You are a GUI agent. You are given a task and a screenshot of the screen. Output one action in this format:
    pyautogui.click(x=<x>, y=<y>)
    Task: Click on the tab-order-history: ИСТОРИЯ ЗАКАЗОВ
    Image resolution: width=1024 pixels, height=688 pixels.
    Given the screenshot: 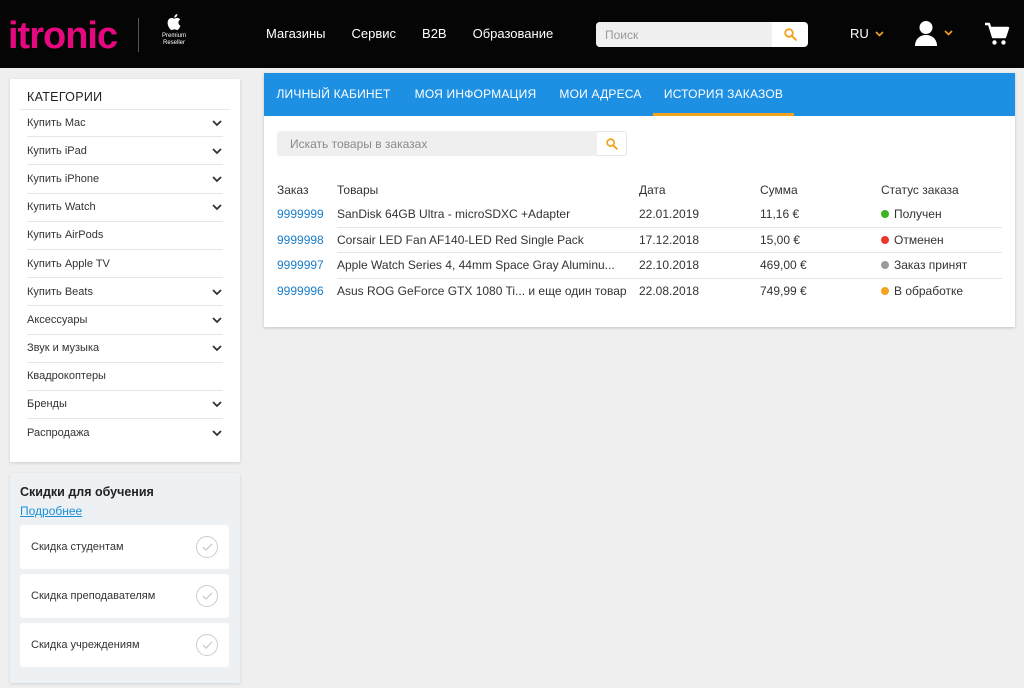 What is the action you would take?
    pyautogui.click(x=723, y=94)
    